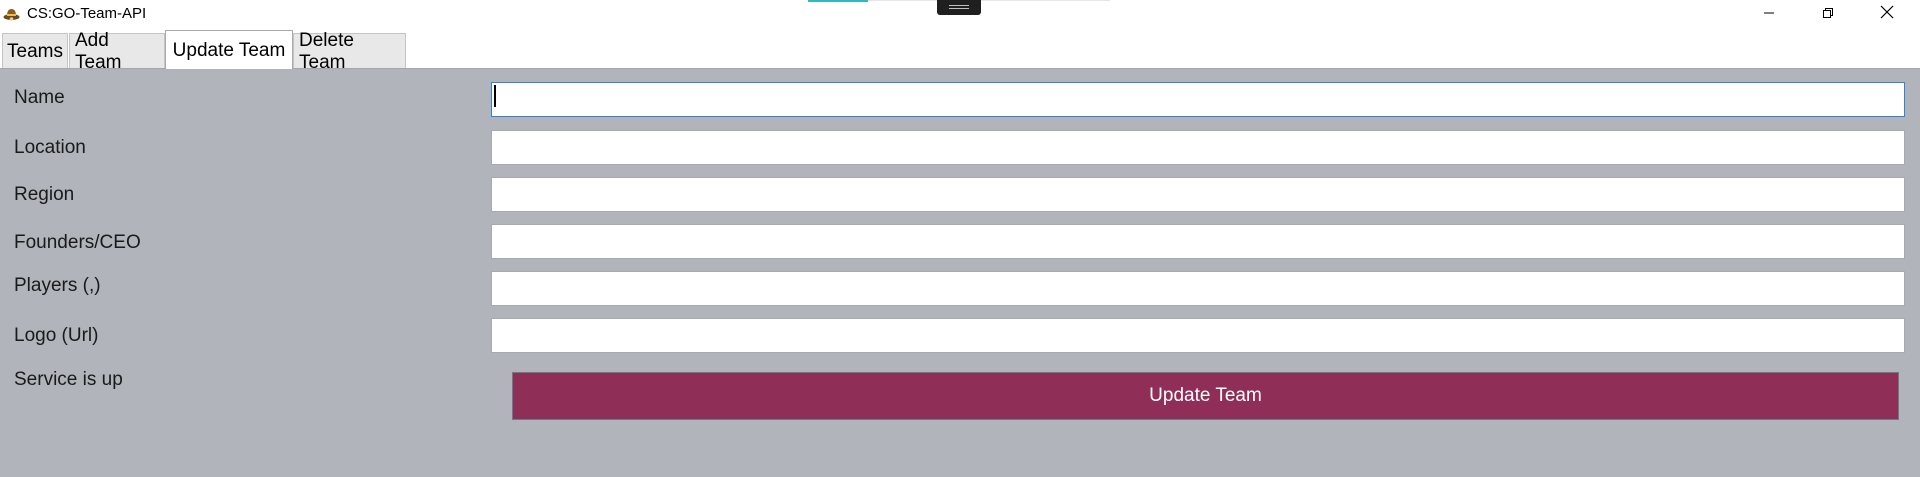  What do you see at coordinates (35, 50) in the screenshot?
I see `tab-teams: Teams` at bounding box center [35, 50].